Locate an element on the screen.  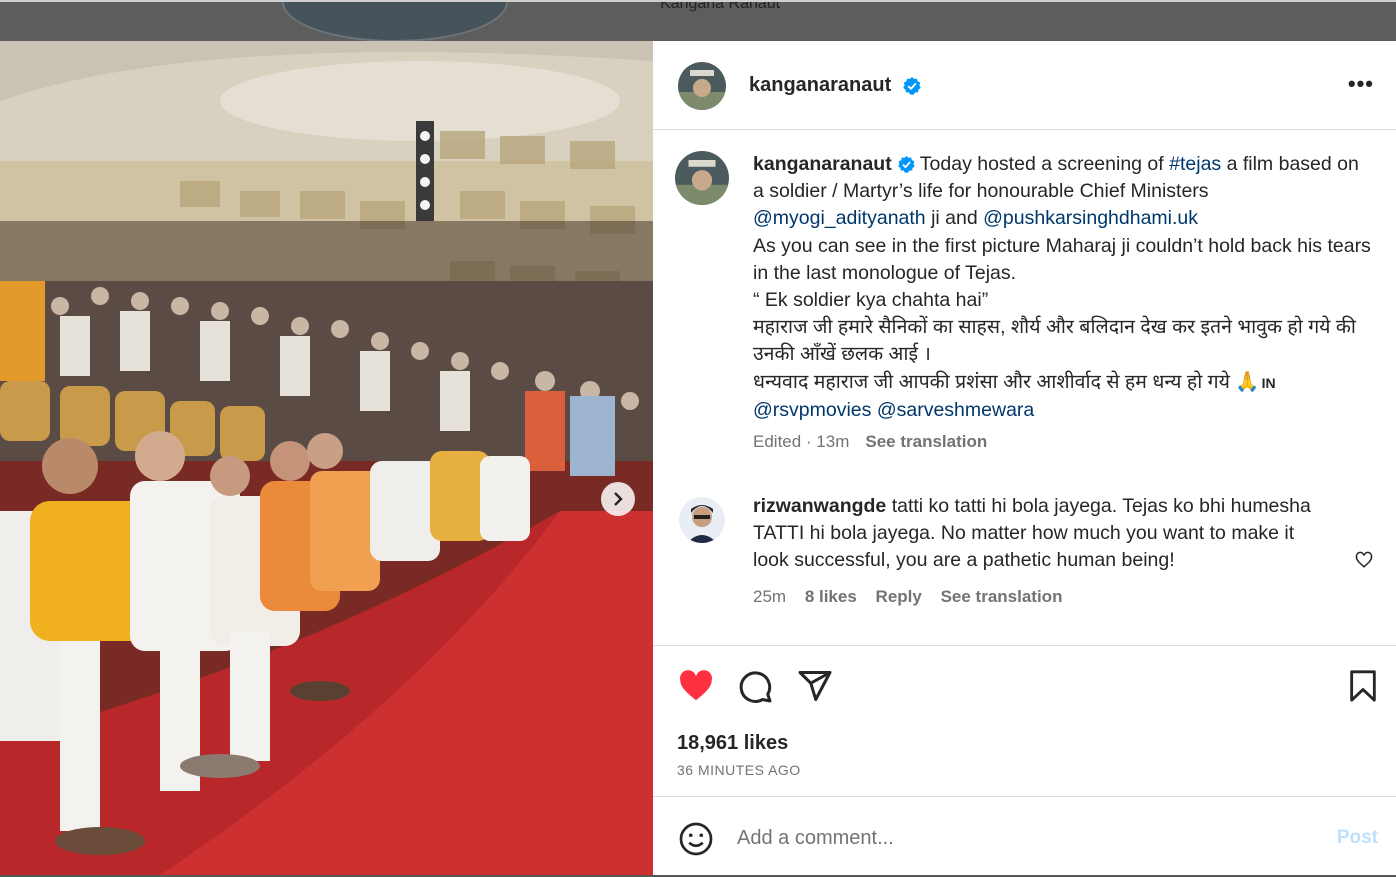
author-avatar is located at coordinates (702, 86).